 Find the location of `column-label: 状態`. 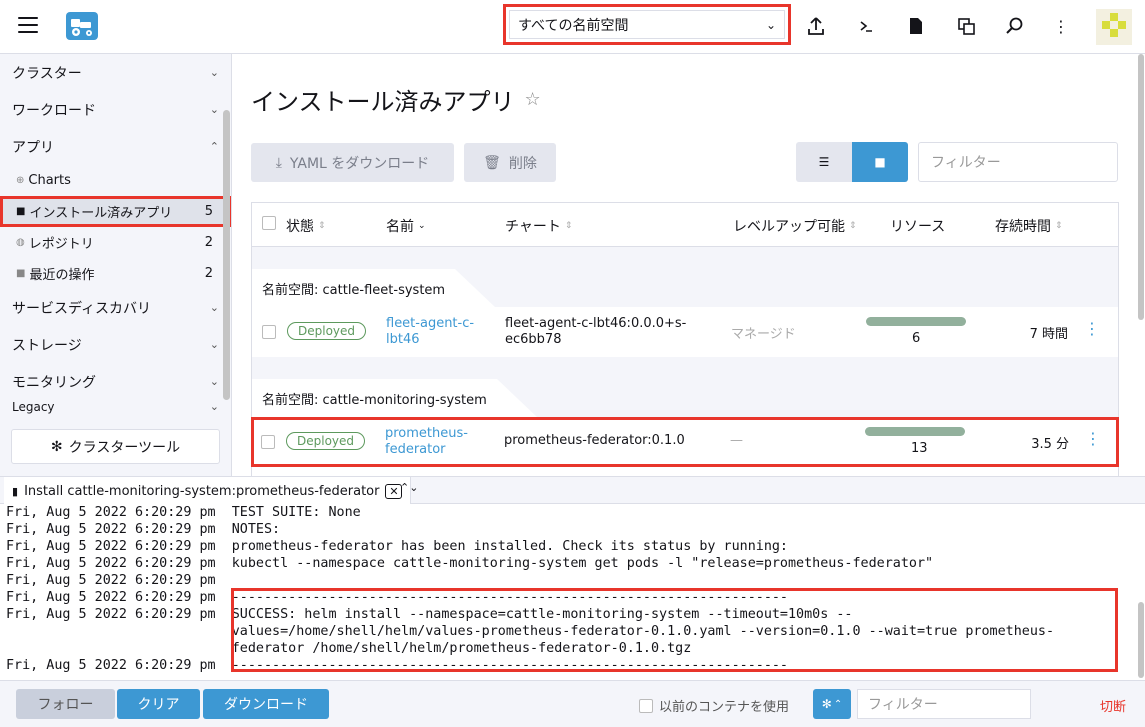

column-label: 状態 is located at coordinates (300, 227).